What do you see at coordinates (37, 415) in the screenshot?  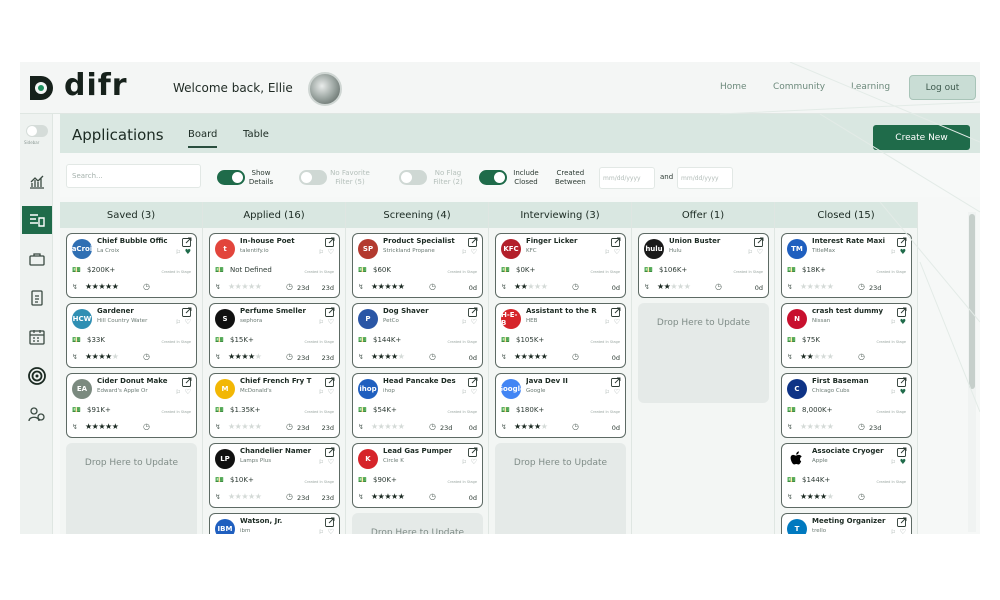 I see `people-icon` at bounding box center [37, 415].